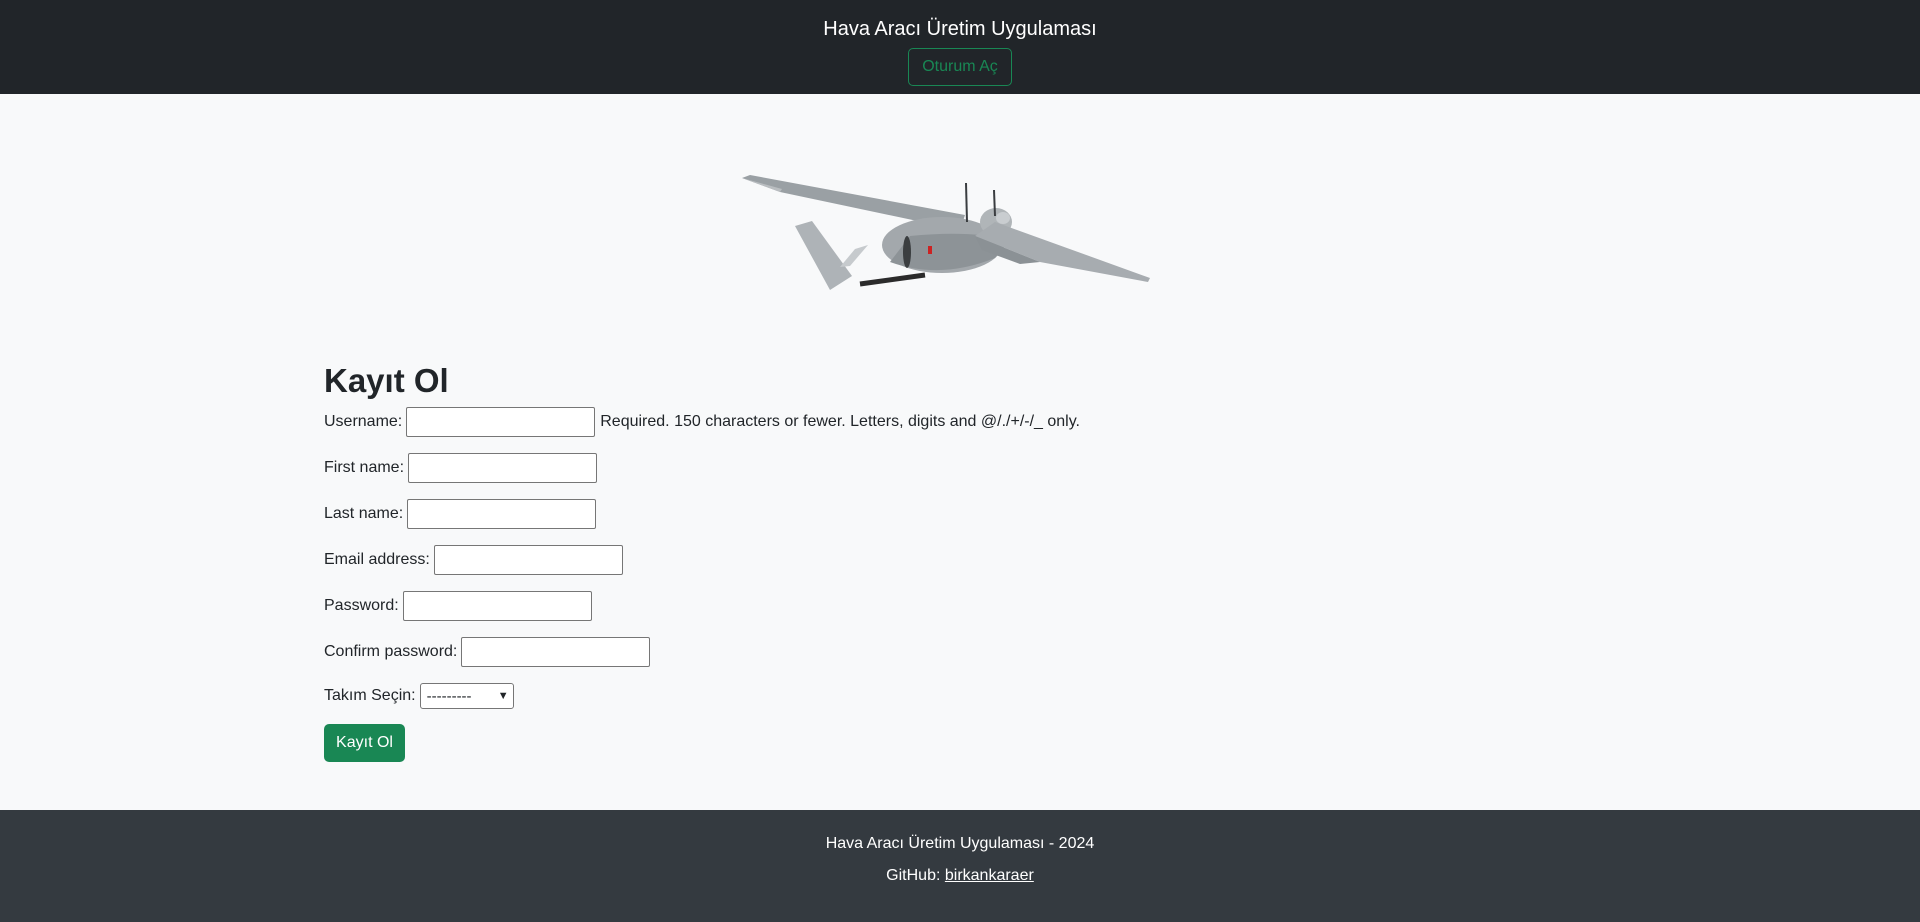 This screenshot has height=922, width=1920. I want to click on login-button: Oturum Aç, so click(960, 67).